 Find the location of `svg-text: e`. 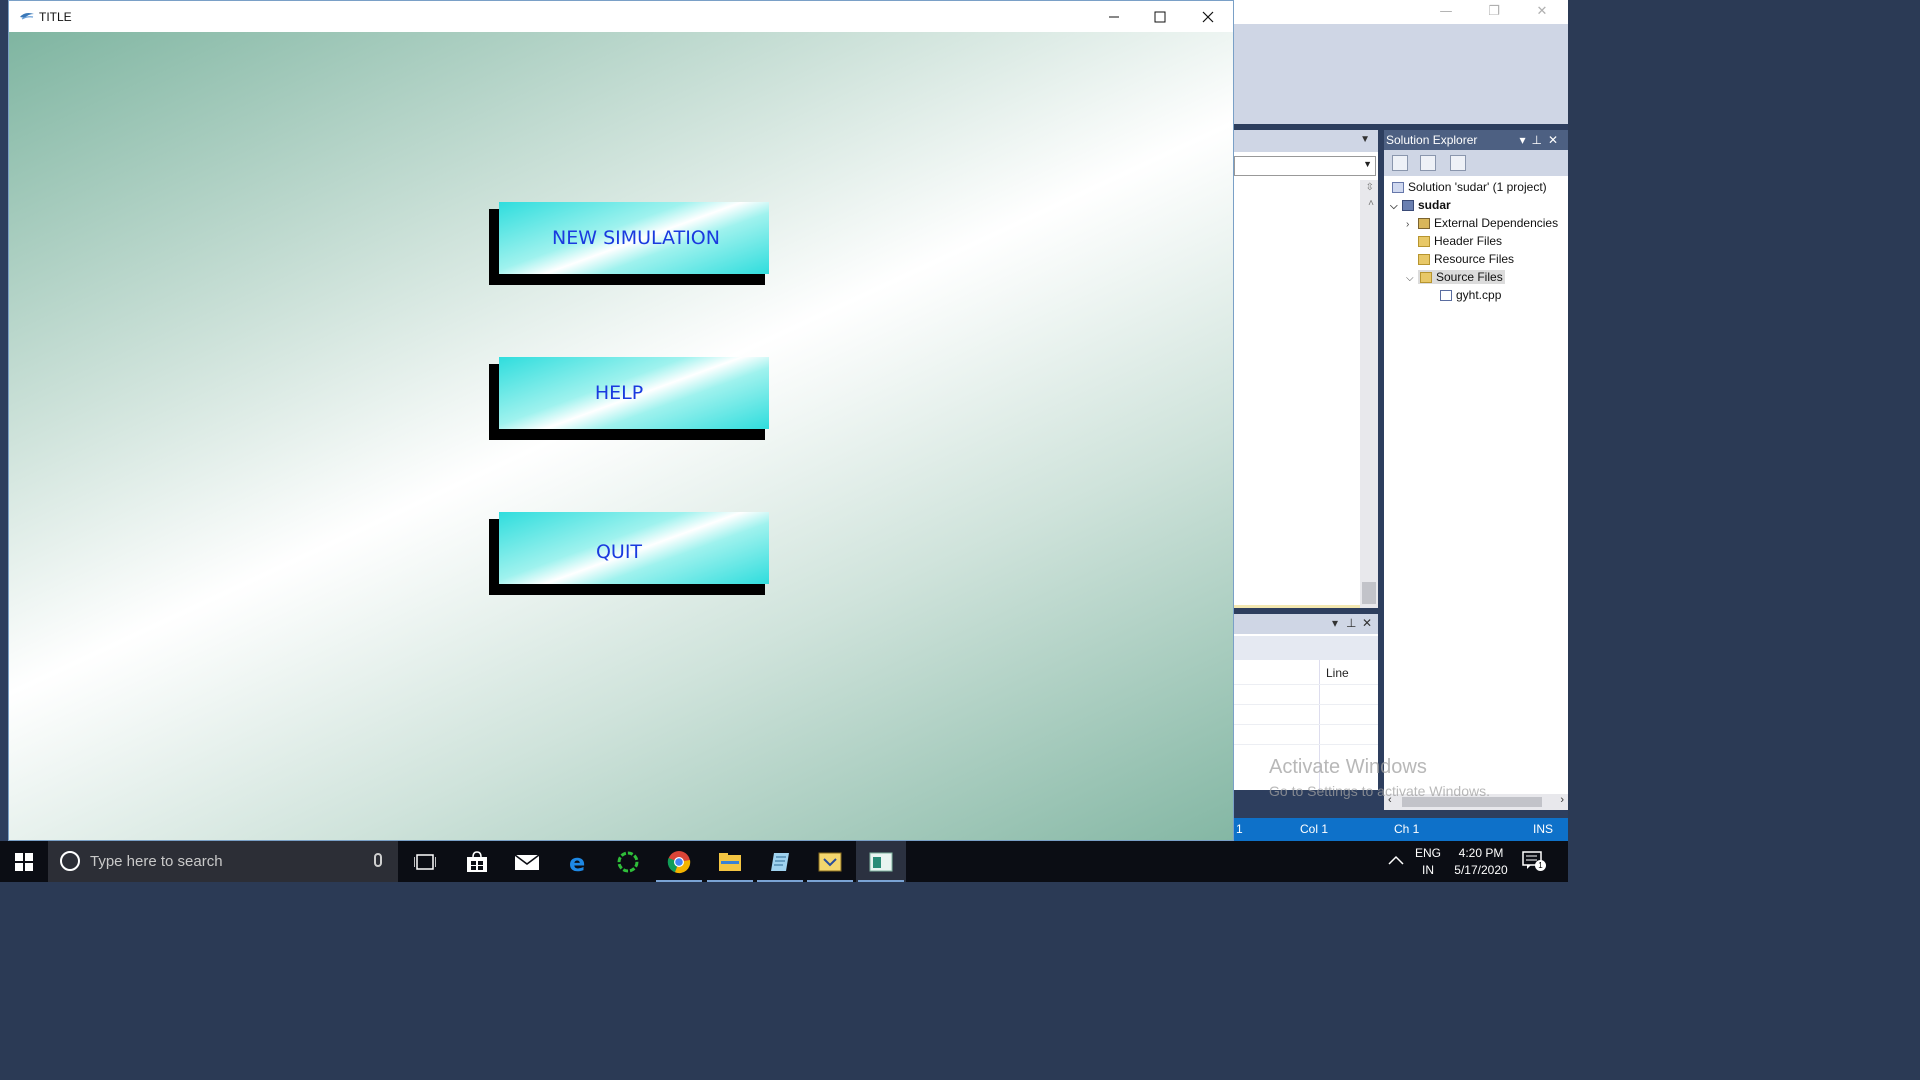

svg-text: e is located at coordinates (577, 862).